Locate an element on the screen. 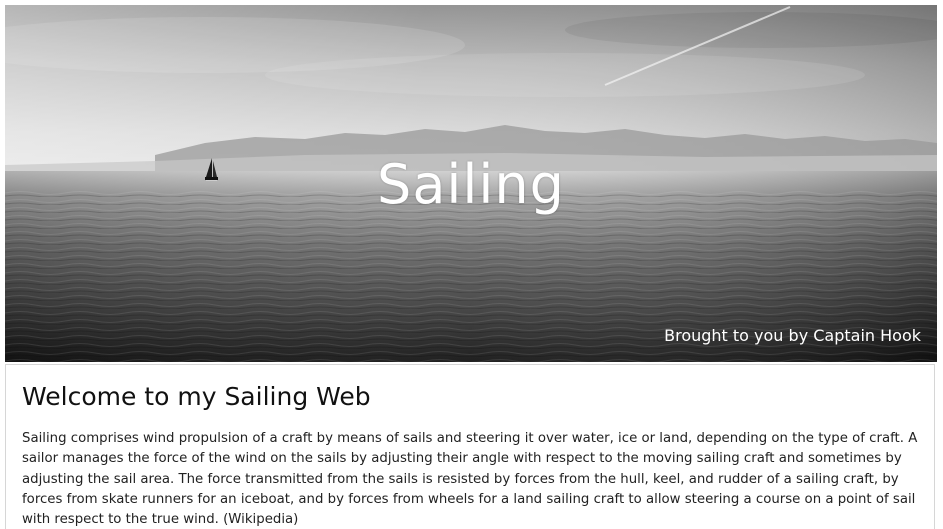  section-heading: Welcome to my Sailing Web is located at coordinates (196, 396).